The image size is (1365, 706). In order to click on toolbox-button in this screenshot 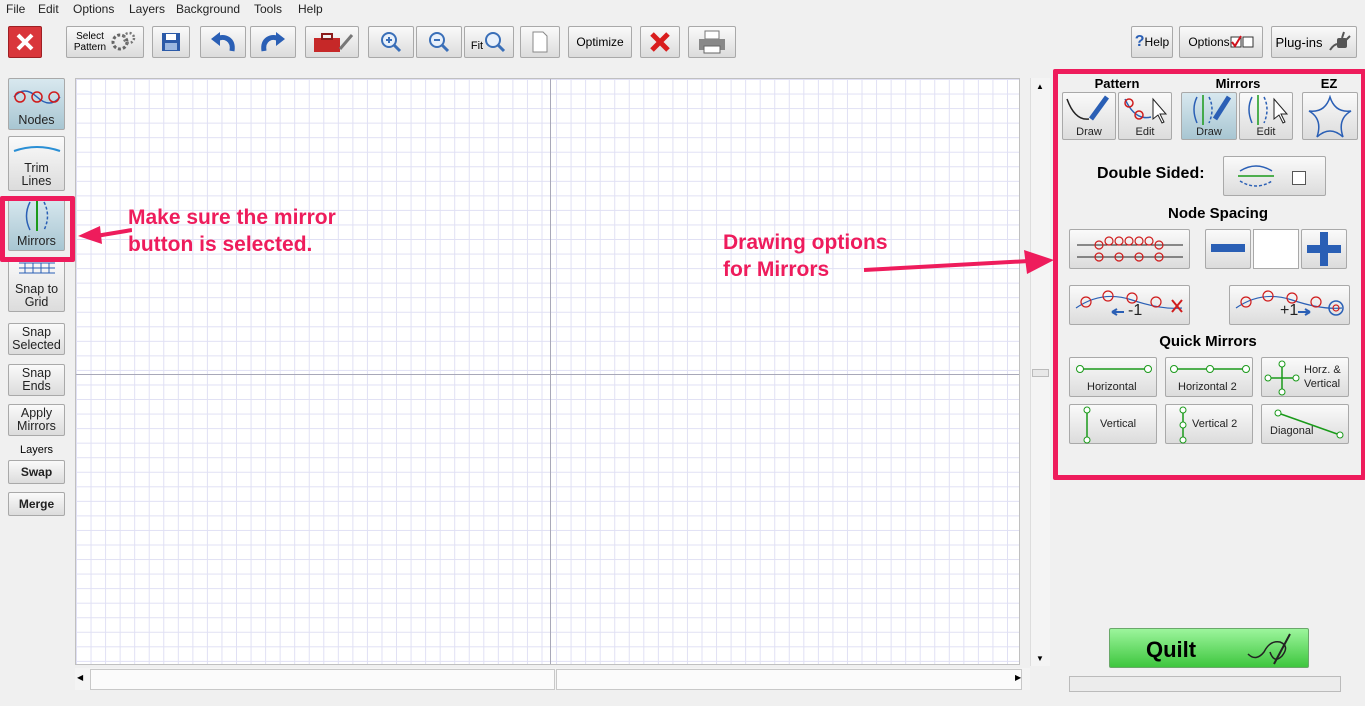, I will do `click(332, 42)`.